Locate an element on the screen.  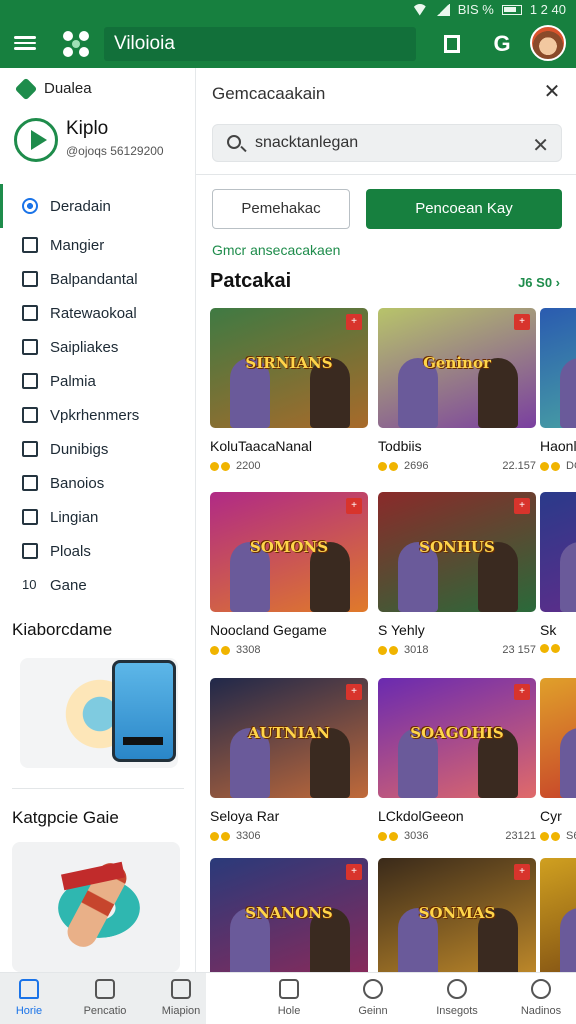
bottom-nav-item: Hole is located at coordinates (289, 998).